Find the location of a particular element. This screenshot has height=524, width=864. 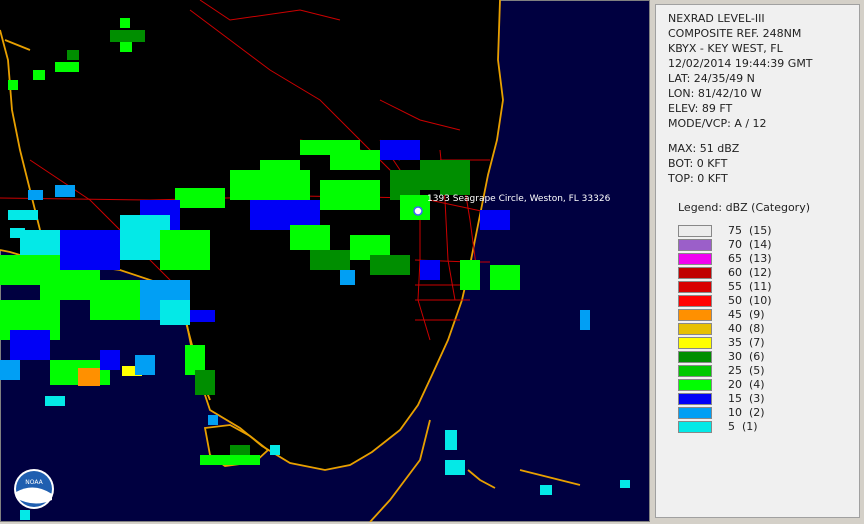

legend-label: 10 (2) is located at coordinates (746, 412).